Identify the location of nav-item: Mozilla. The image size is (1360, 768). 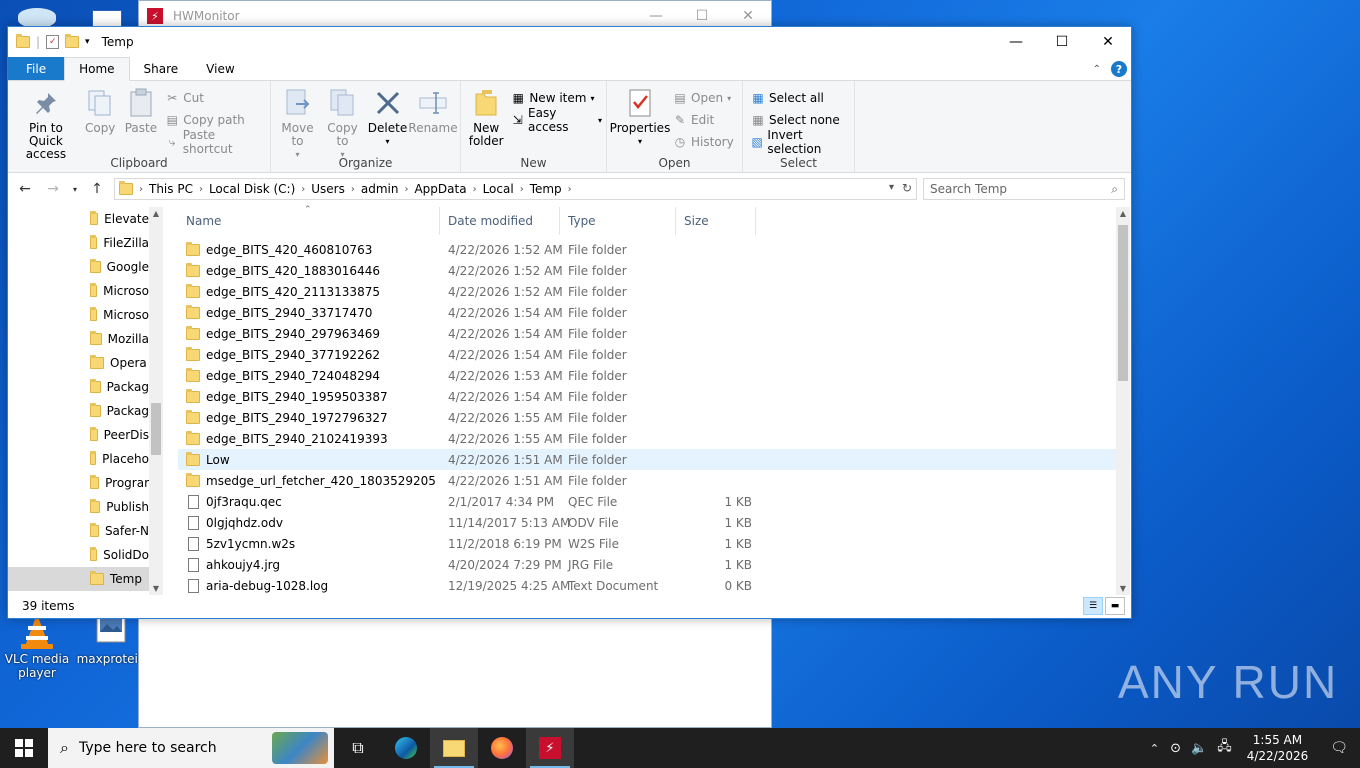
(78, 339).